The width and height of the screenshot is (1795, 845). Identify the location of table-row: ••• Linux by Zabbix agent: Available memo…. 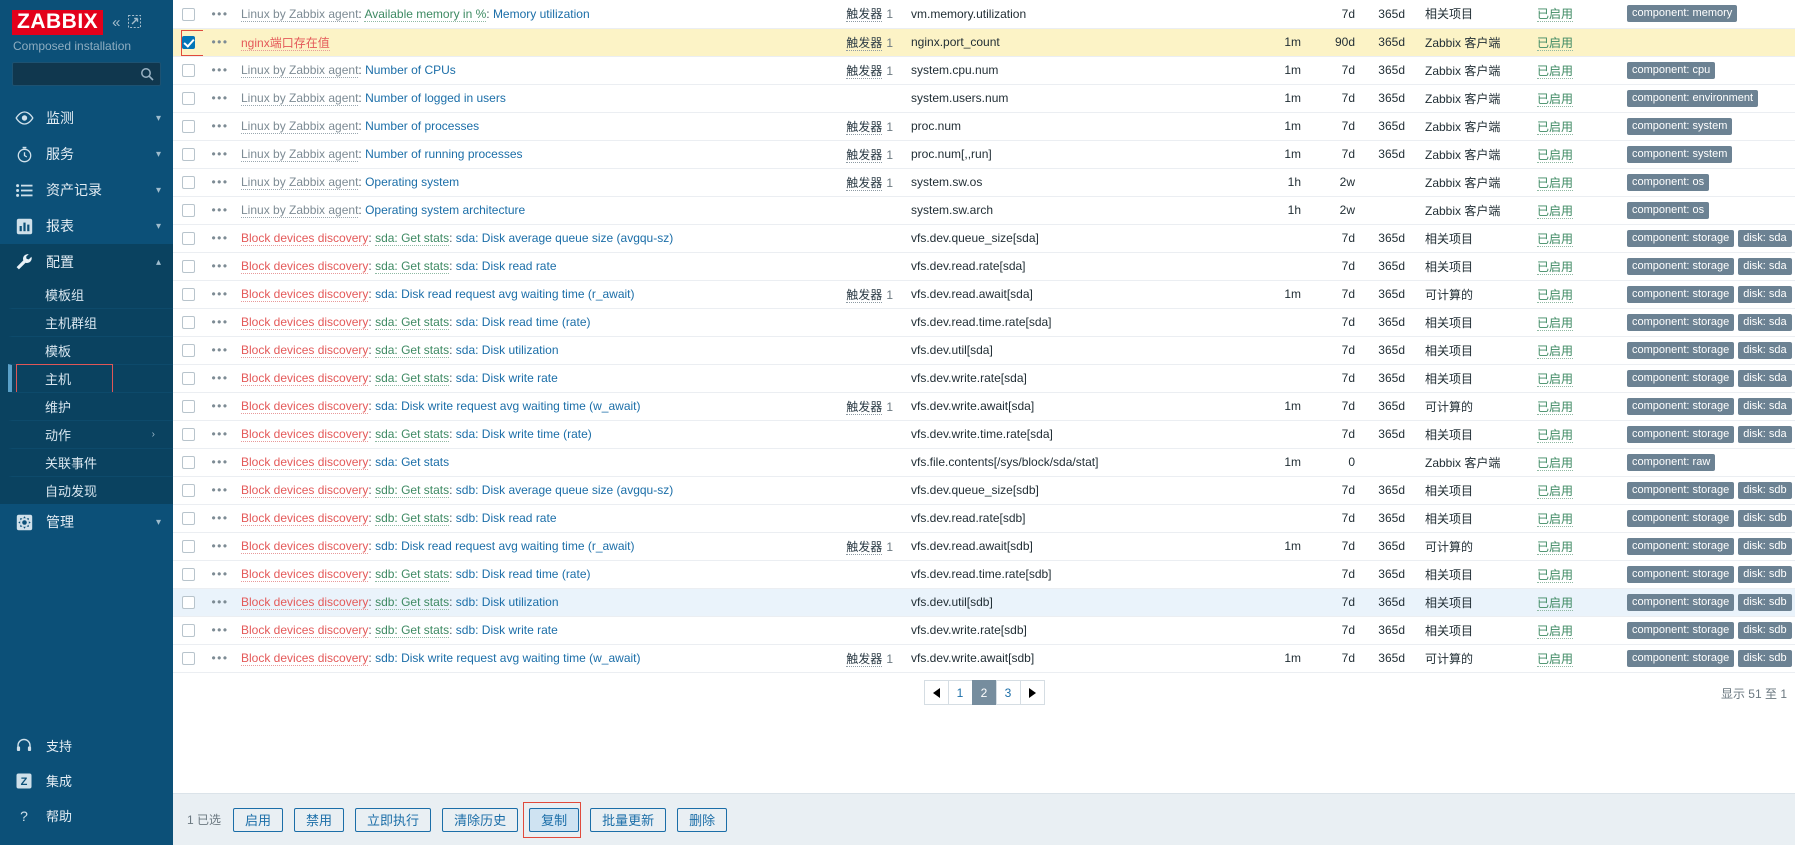
(984, 14).